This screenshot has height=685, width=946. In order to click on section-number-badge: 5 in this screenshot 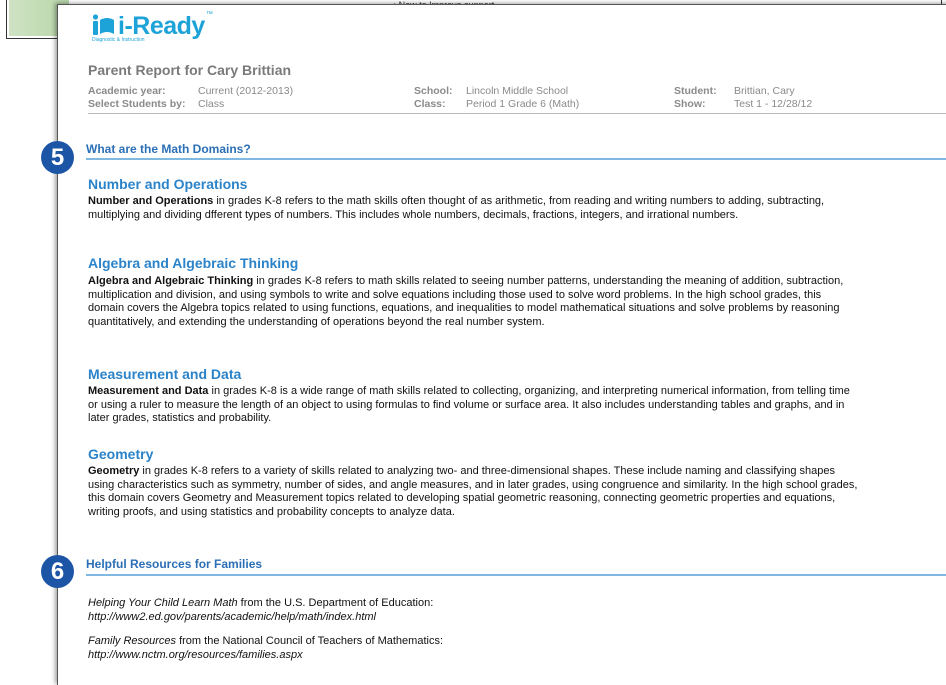, I will do `click(57, 157)`.